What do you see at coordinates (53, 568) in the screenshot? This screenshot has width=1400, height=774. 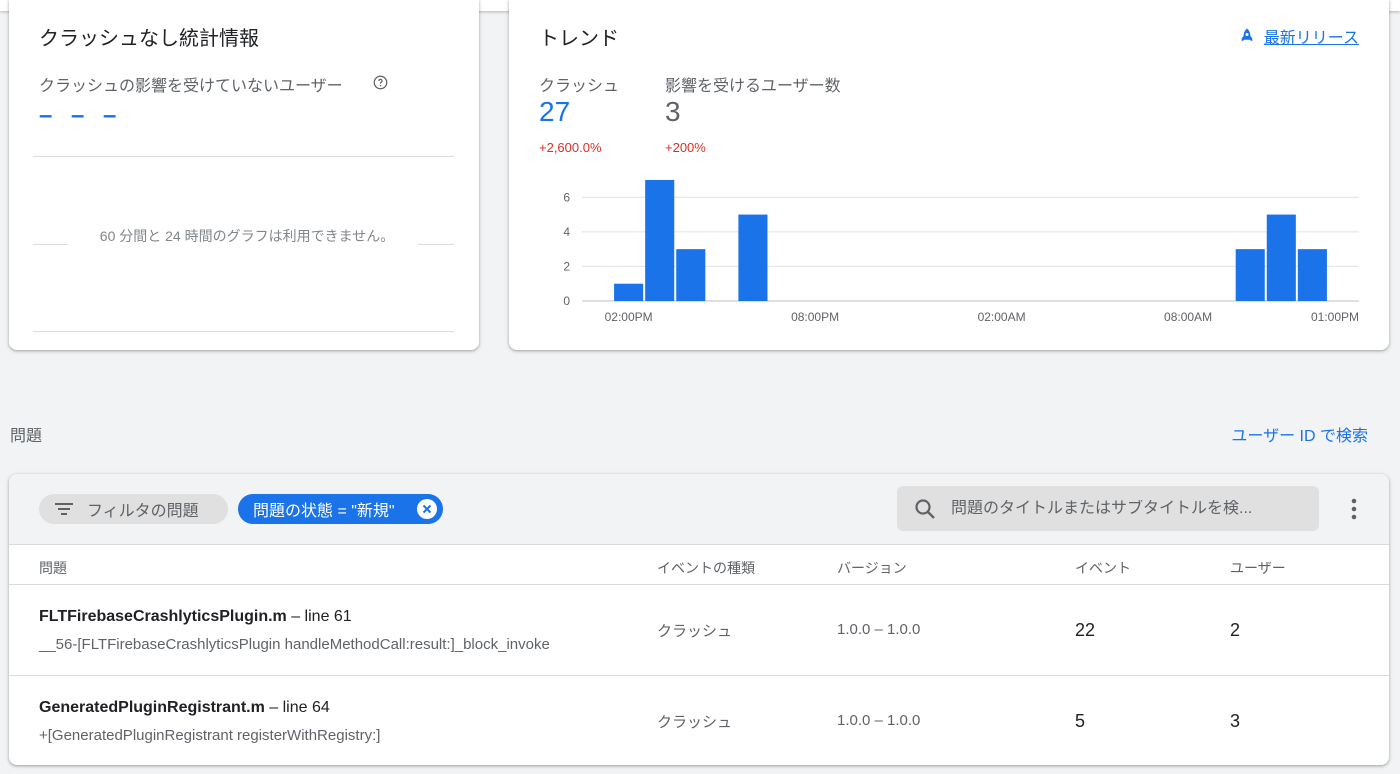 I see `header-issue: 問題` at bounding box center [53, 568].